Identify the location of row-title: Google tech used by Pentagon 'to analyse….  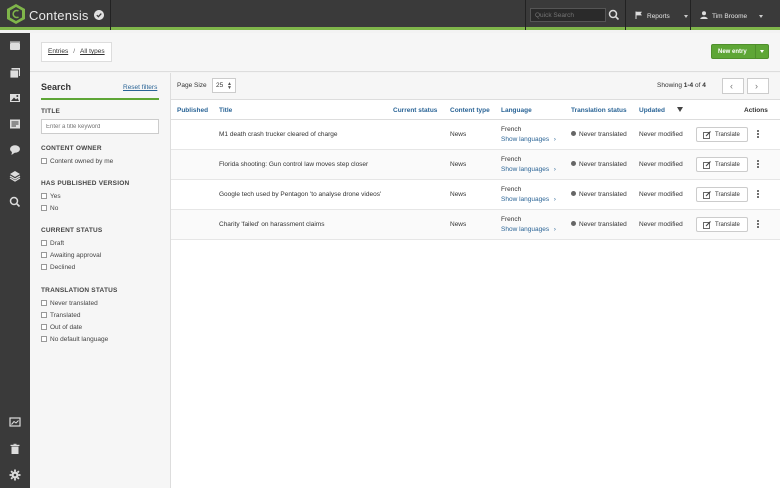
(300, 194).